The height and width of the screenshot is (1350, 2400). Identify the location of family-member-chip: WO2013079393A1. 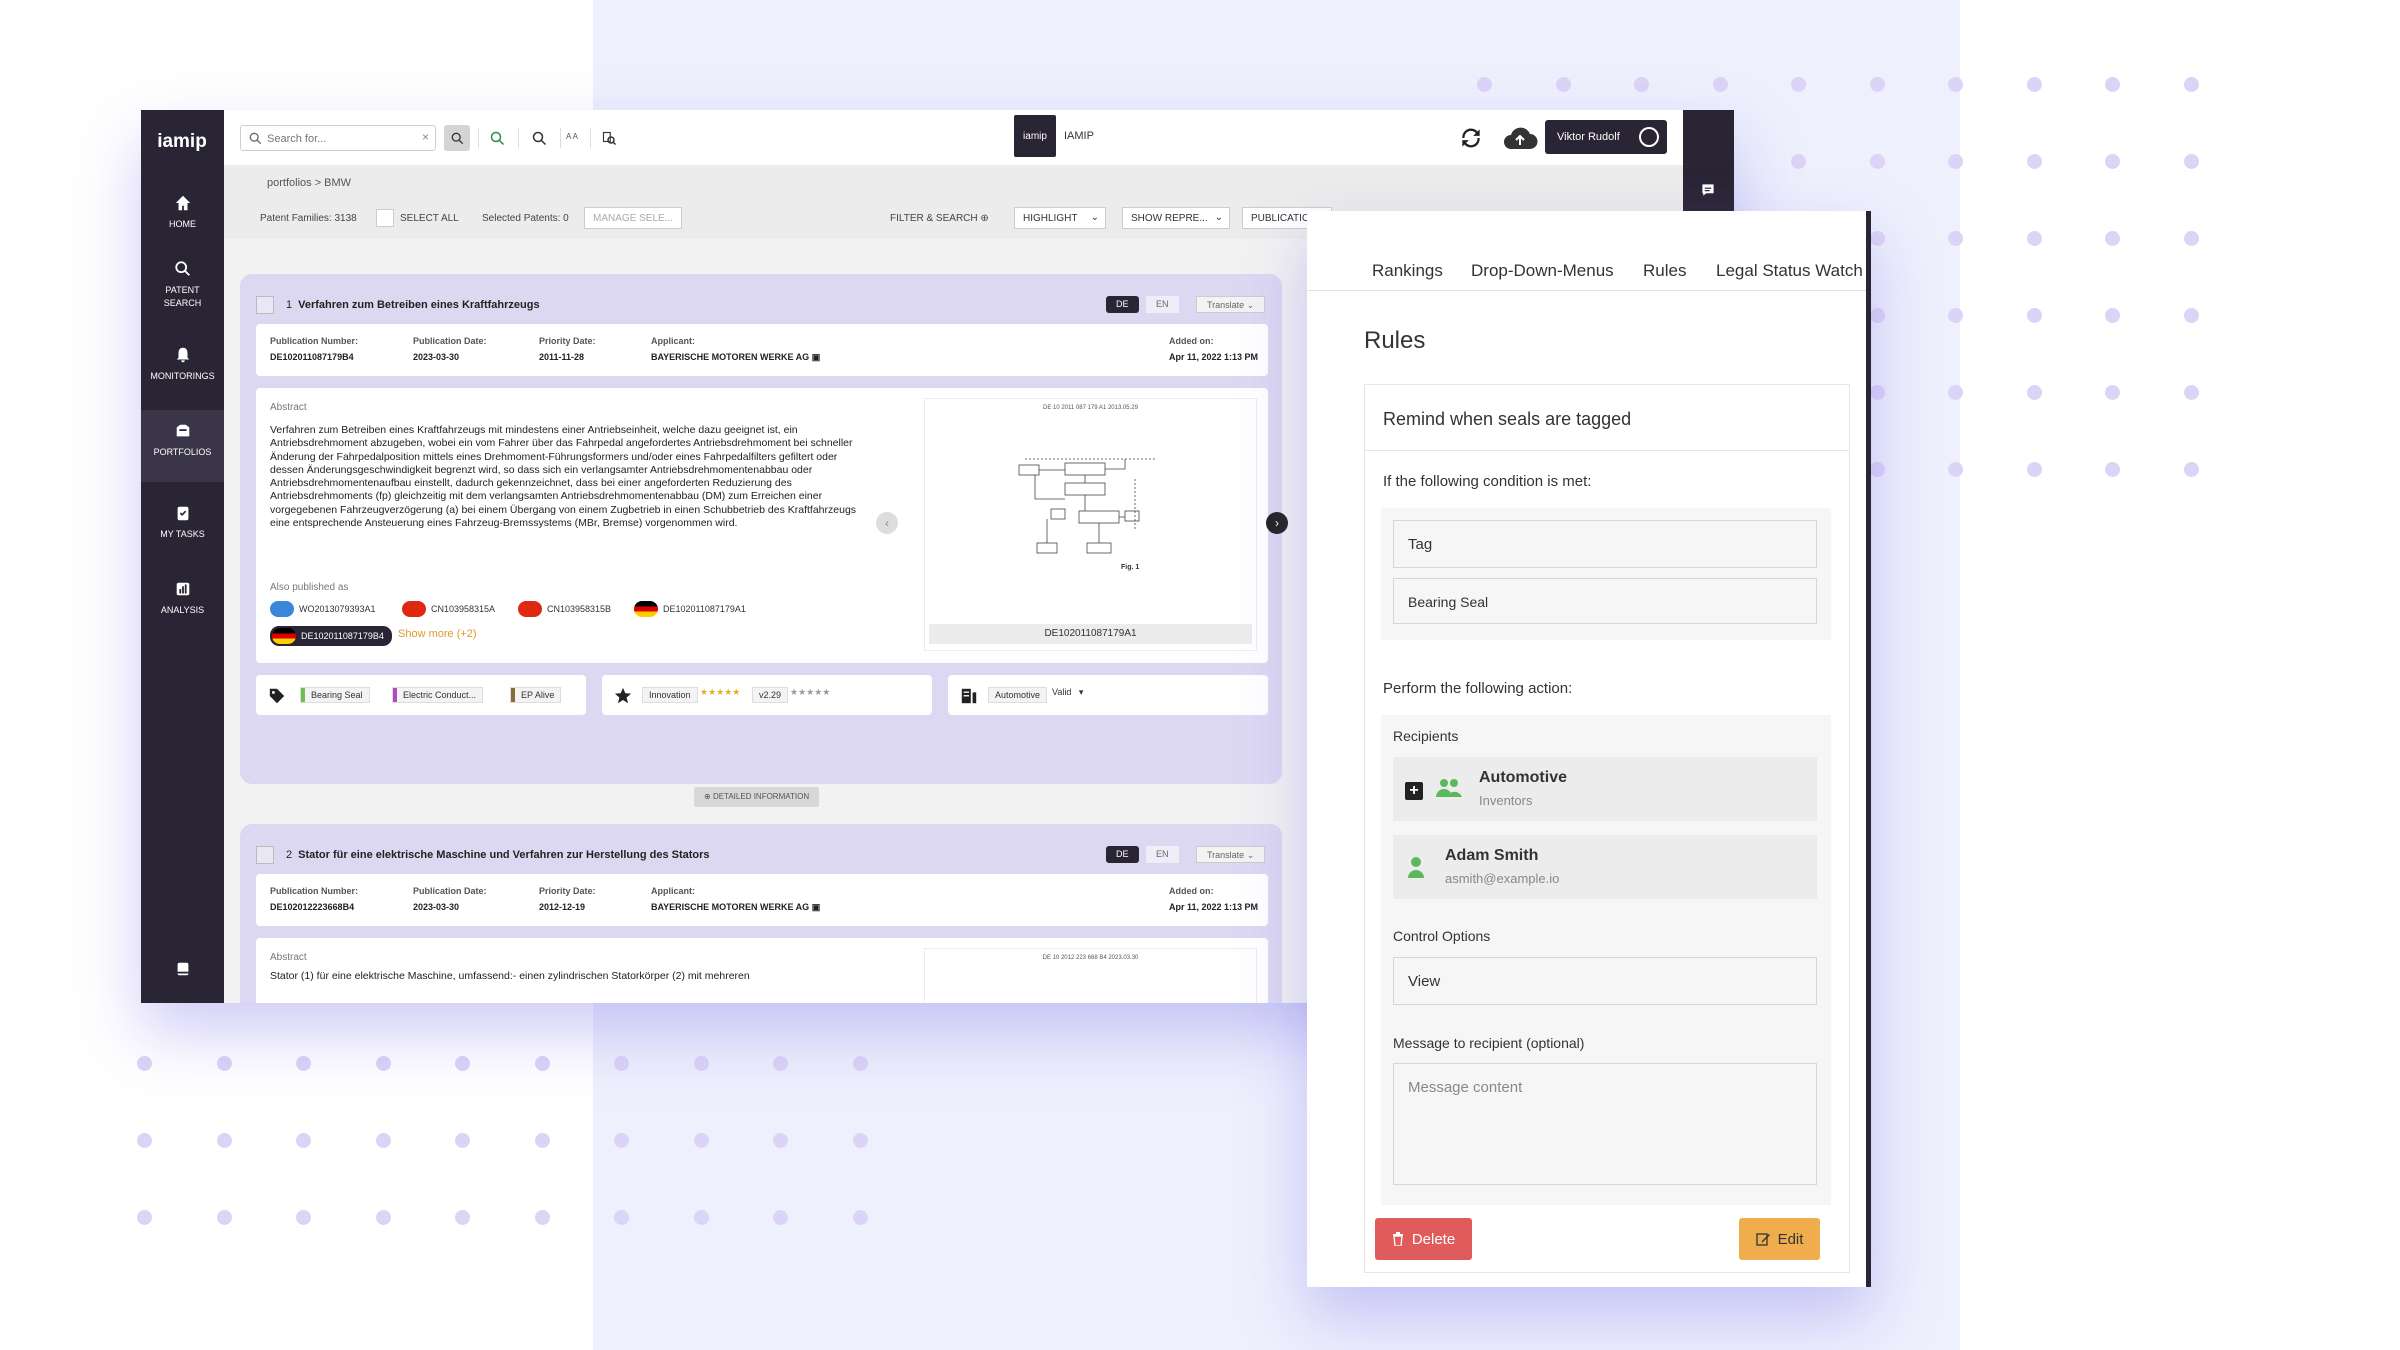
(323, 609).